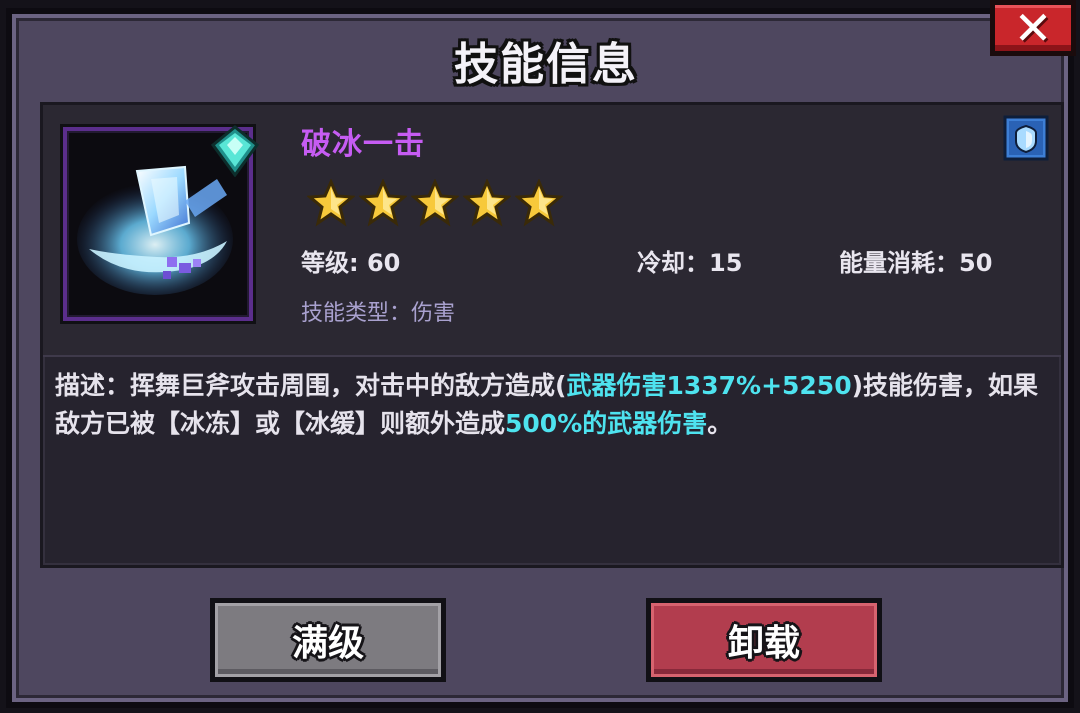 The image size is (1080, 713). Describe the element at coordinates (709, 385) in the screenshot. I see `description-highlight-damage: 武器伤害1337%+5250` at that location.